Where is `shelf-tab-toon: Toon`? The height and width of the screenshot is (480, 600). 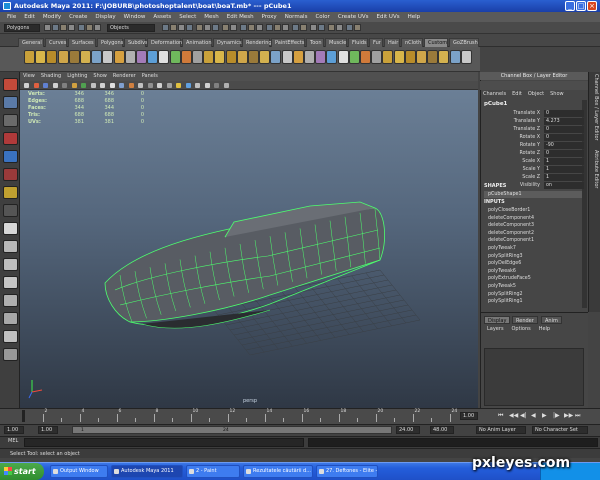
shelf-tab-toon: Toon is located at coordinates (315, 42).